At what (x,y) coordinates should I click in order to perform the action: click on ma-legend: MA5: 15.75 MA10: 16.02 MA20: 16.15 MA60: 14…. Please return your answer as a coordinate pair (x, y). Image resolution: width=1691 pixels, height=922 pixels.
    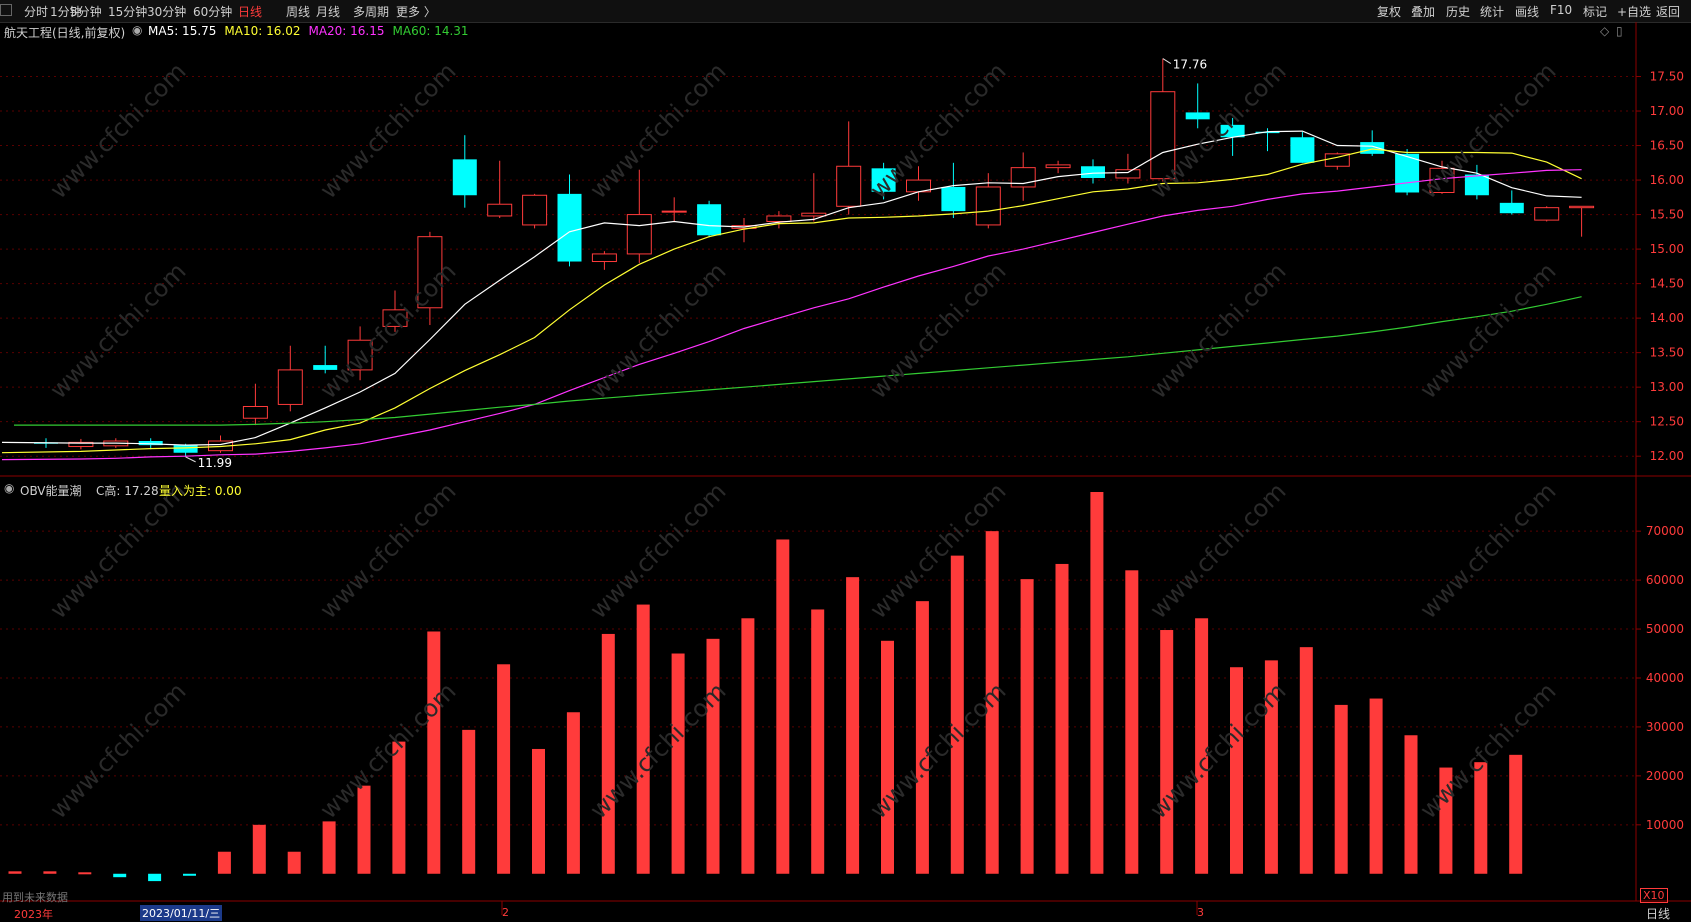
    Looking at the image, I should click on (312, 31).